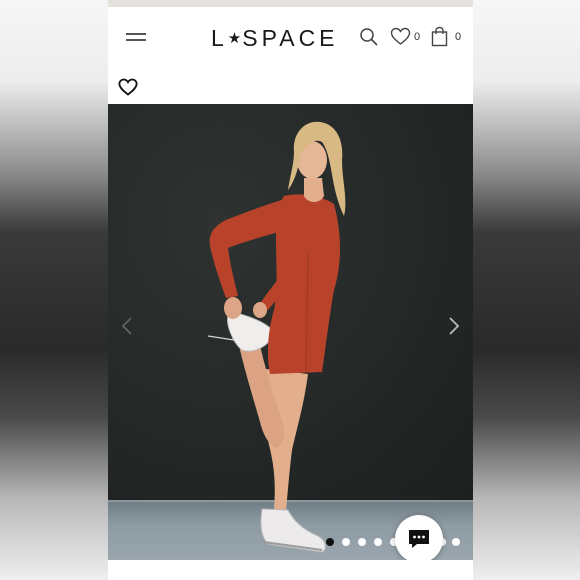  What do you see at coordinates (137, 38) in the screenshot?
I see `hamburger-menu-icon` at bounding box center [137, 38].